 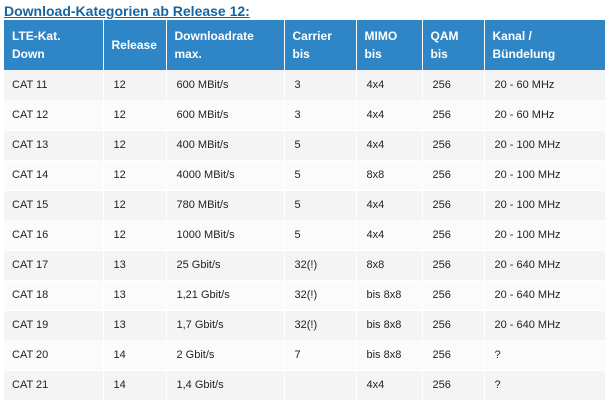 I want to click on column-header-line: Kanal /, so click(x=512, y=36).